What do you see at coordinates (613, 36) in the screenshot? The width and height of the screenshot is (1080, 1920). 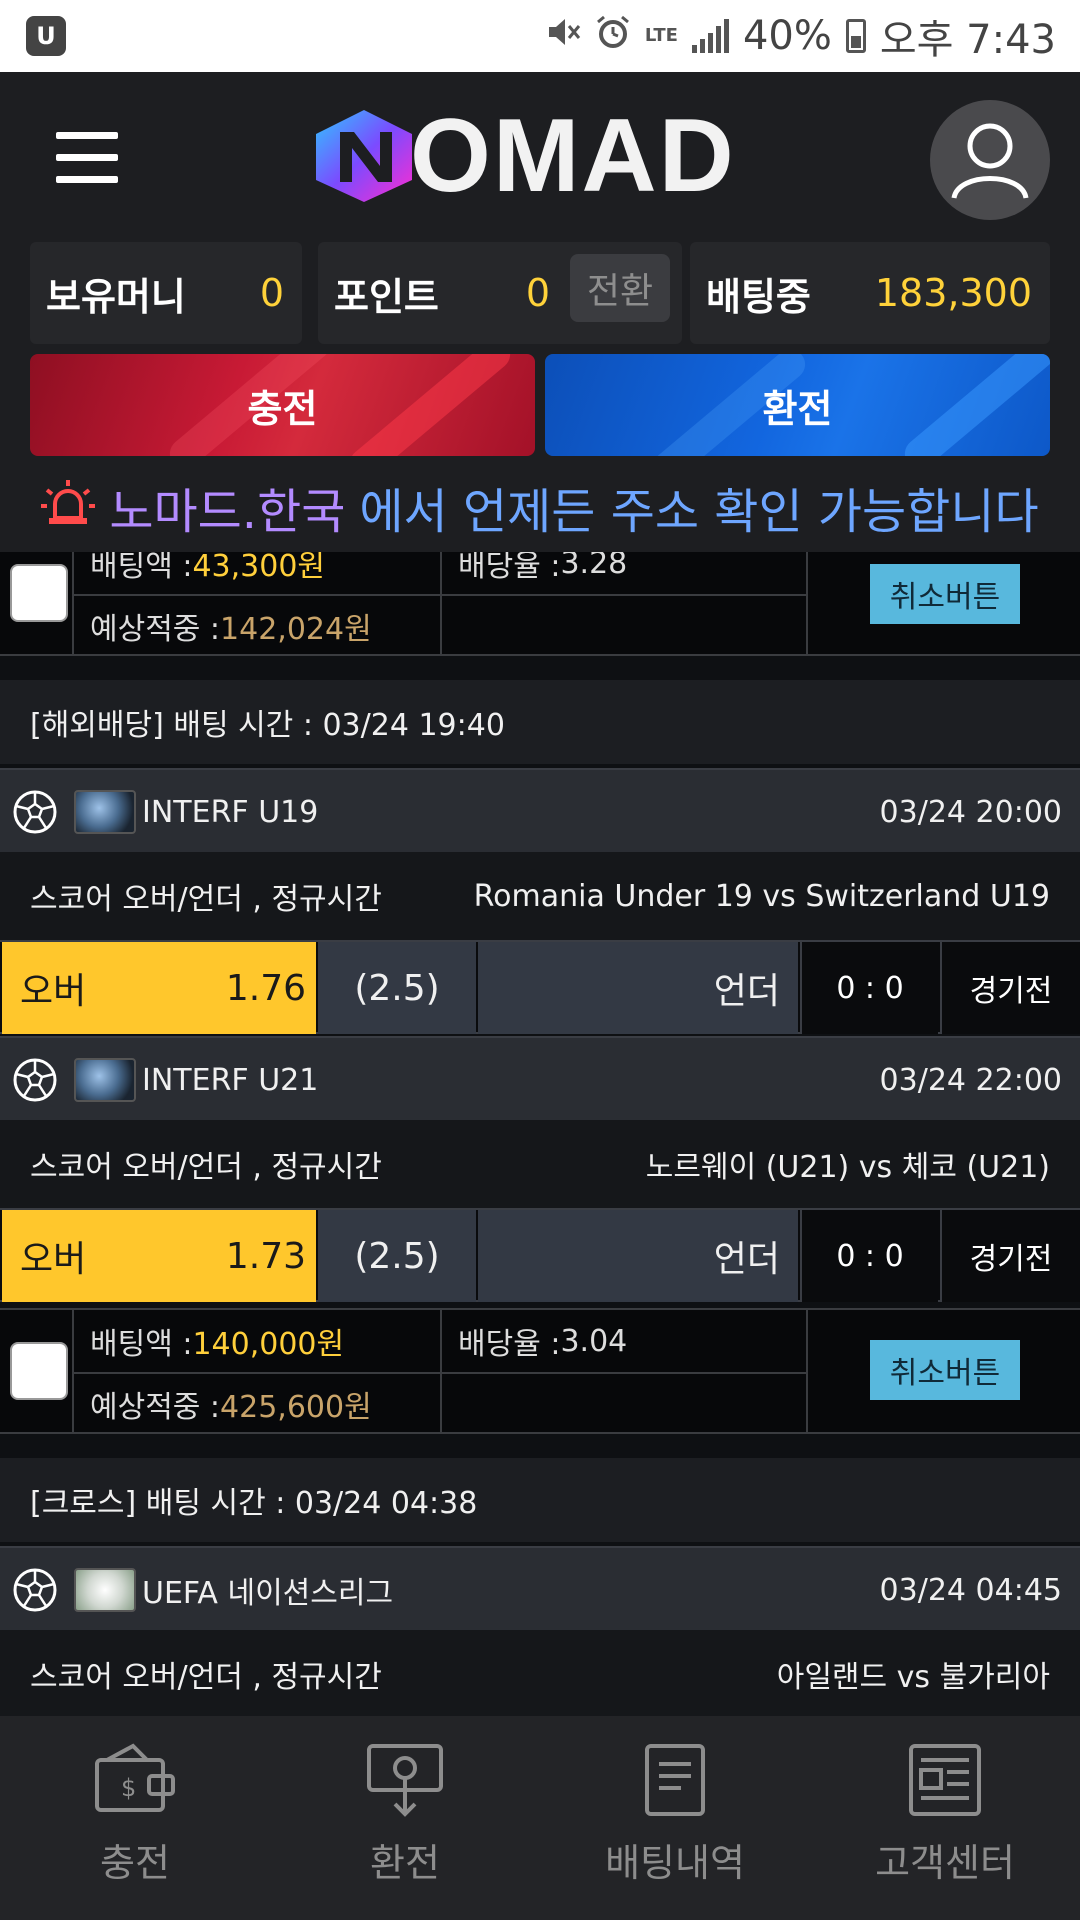 I see `alarm-icon` at bounding box center [613, 36].